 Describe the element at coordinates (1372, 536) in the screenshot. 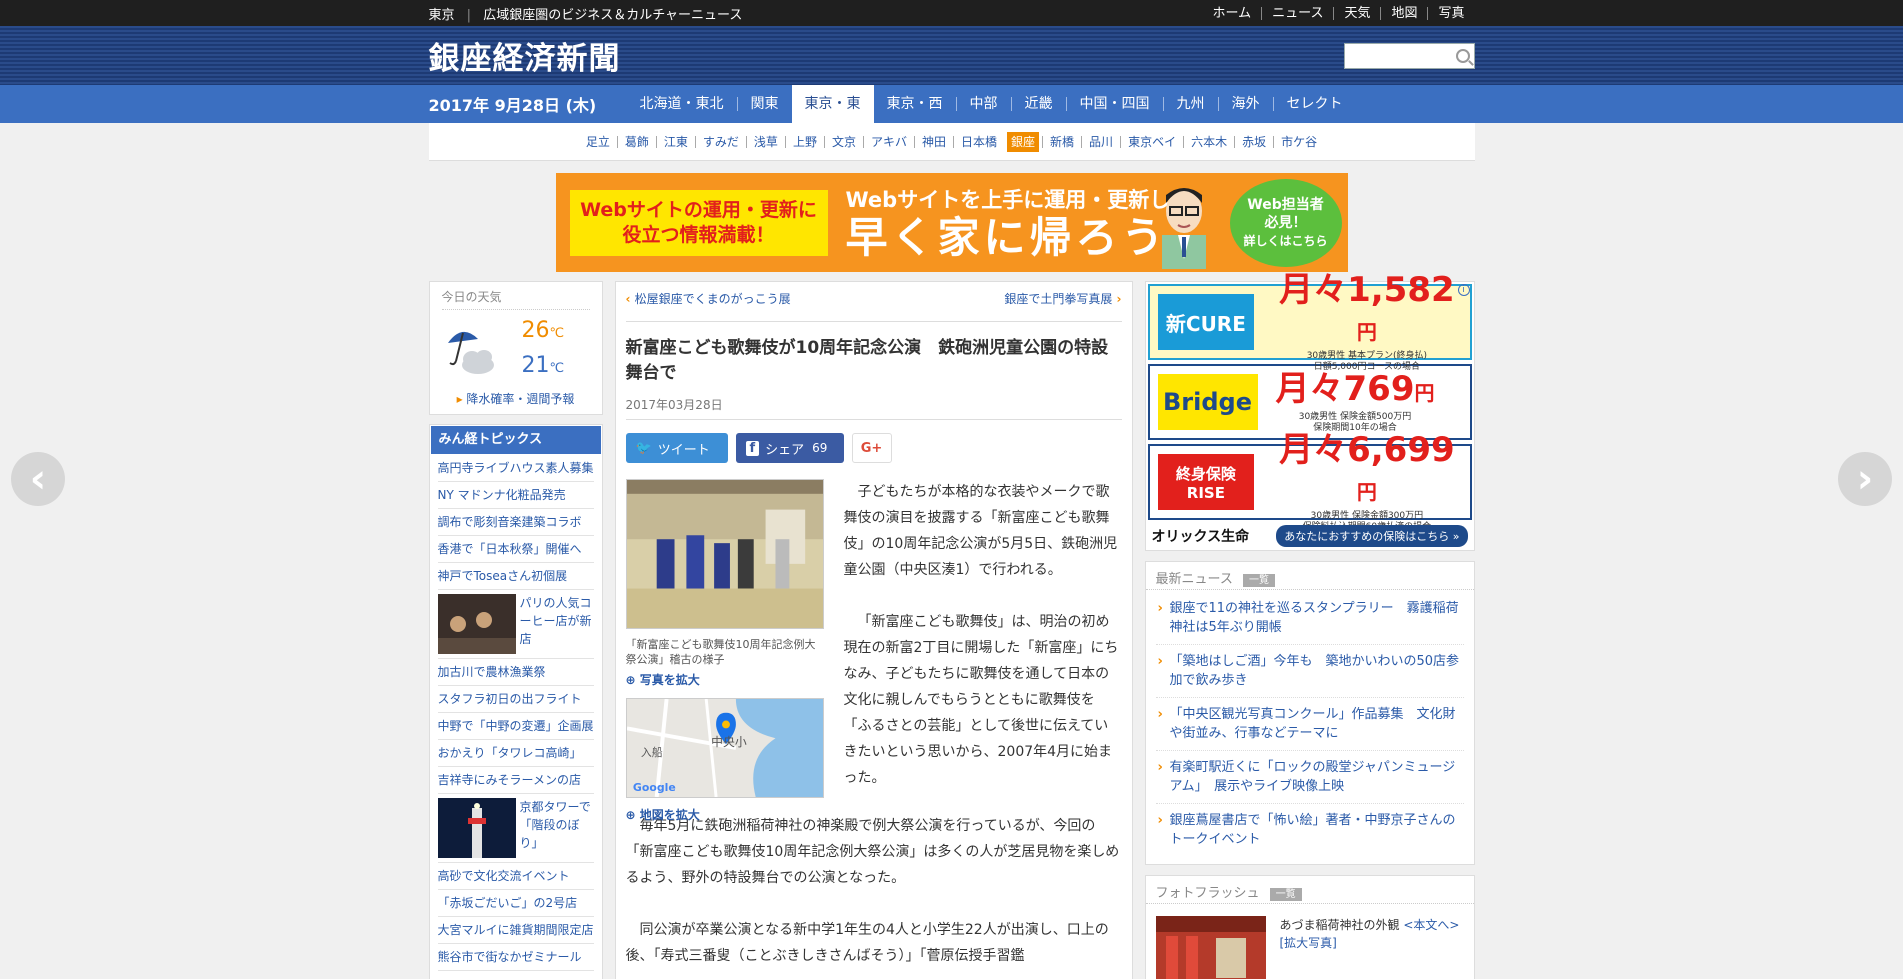

I see `ad-cta-button: あなたにおすすめの保険はこちら »` at that location.